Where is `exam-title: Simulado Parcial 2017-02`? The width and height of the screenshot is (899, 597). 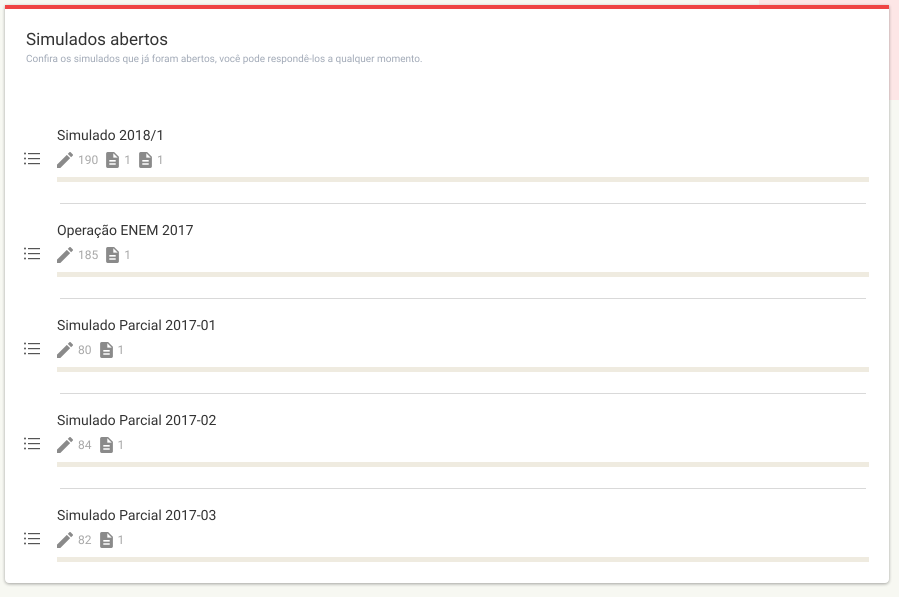 exam-title: Simulado Parcial 2017-02 is located at coordinates (463, 421).